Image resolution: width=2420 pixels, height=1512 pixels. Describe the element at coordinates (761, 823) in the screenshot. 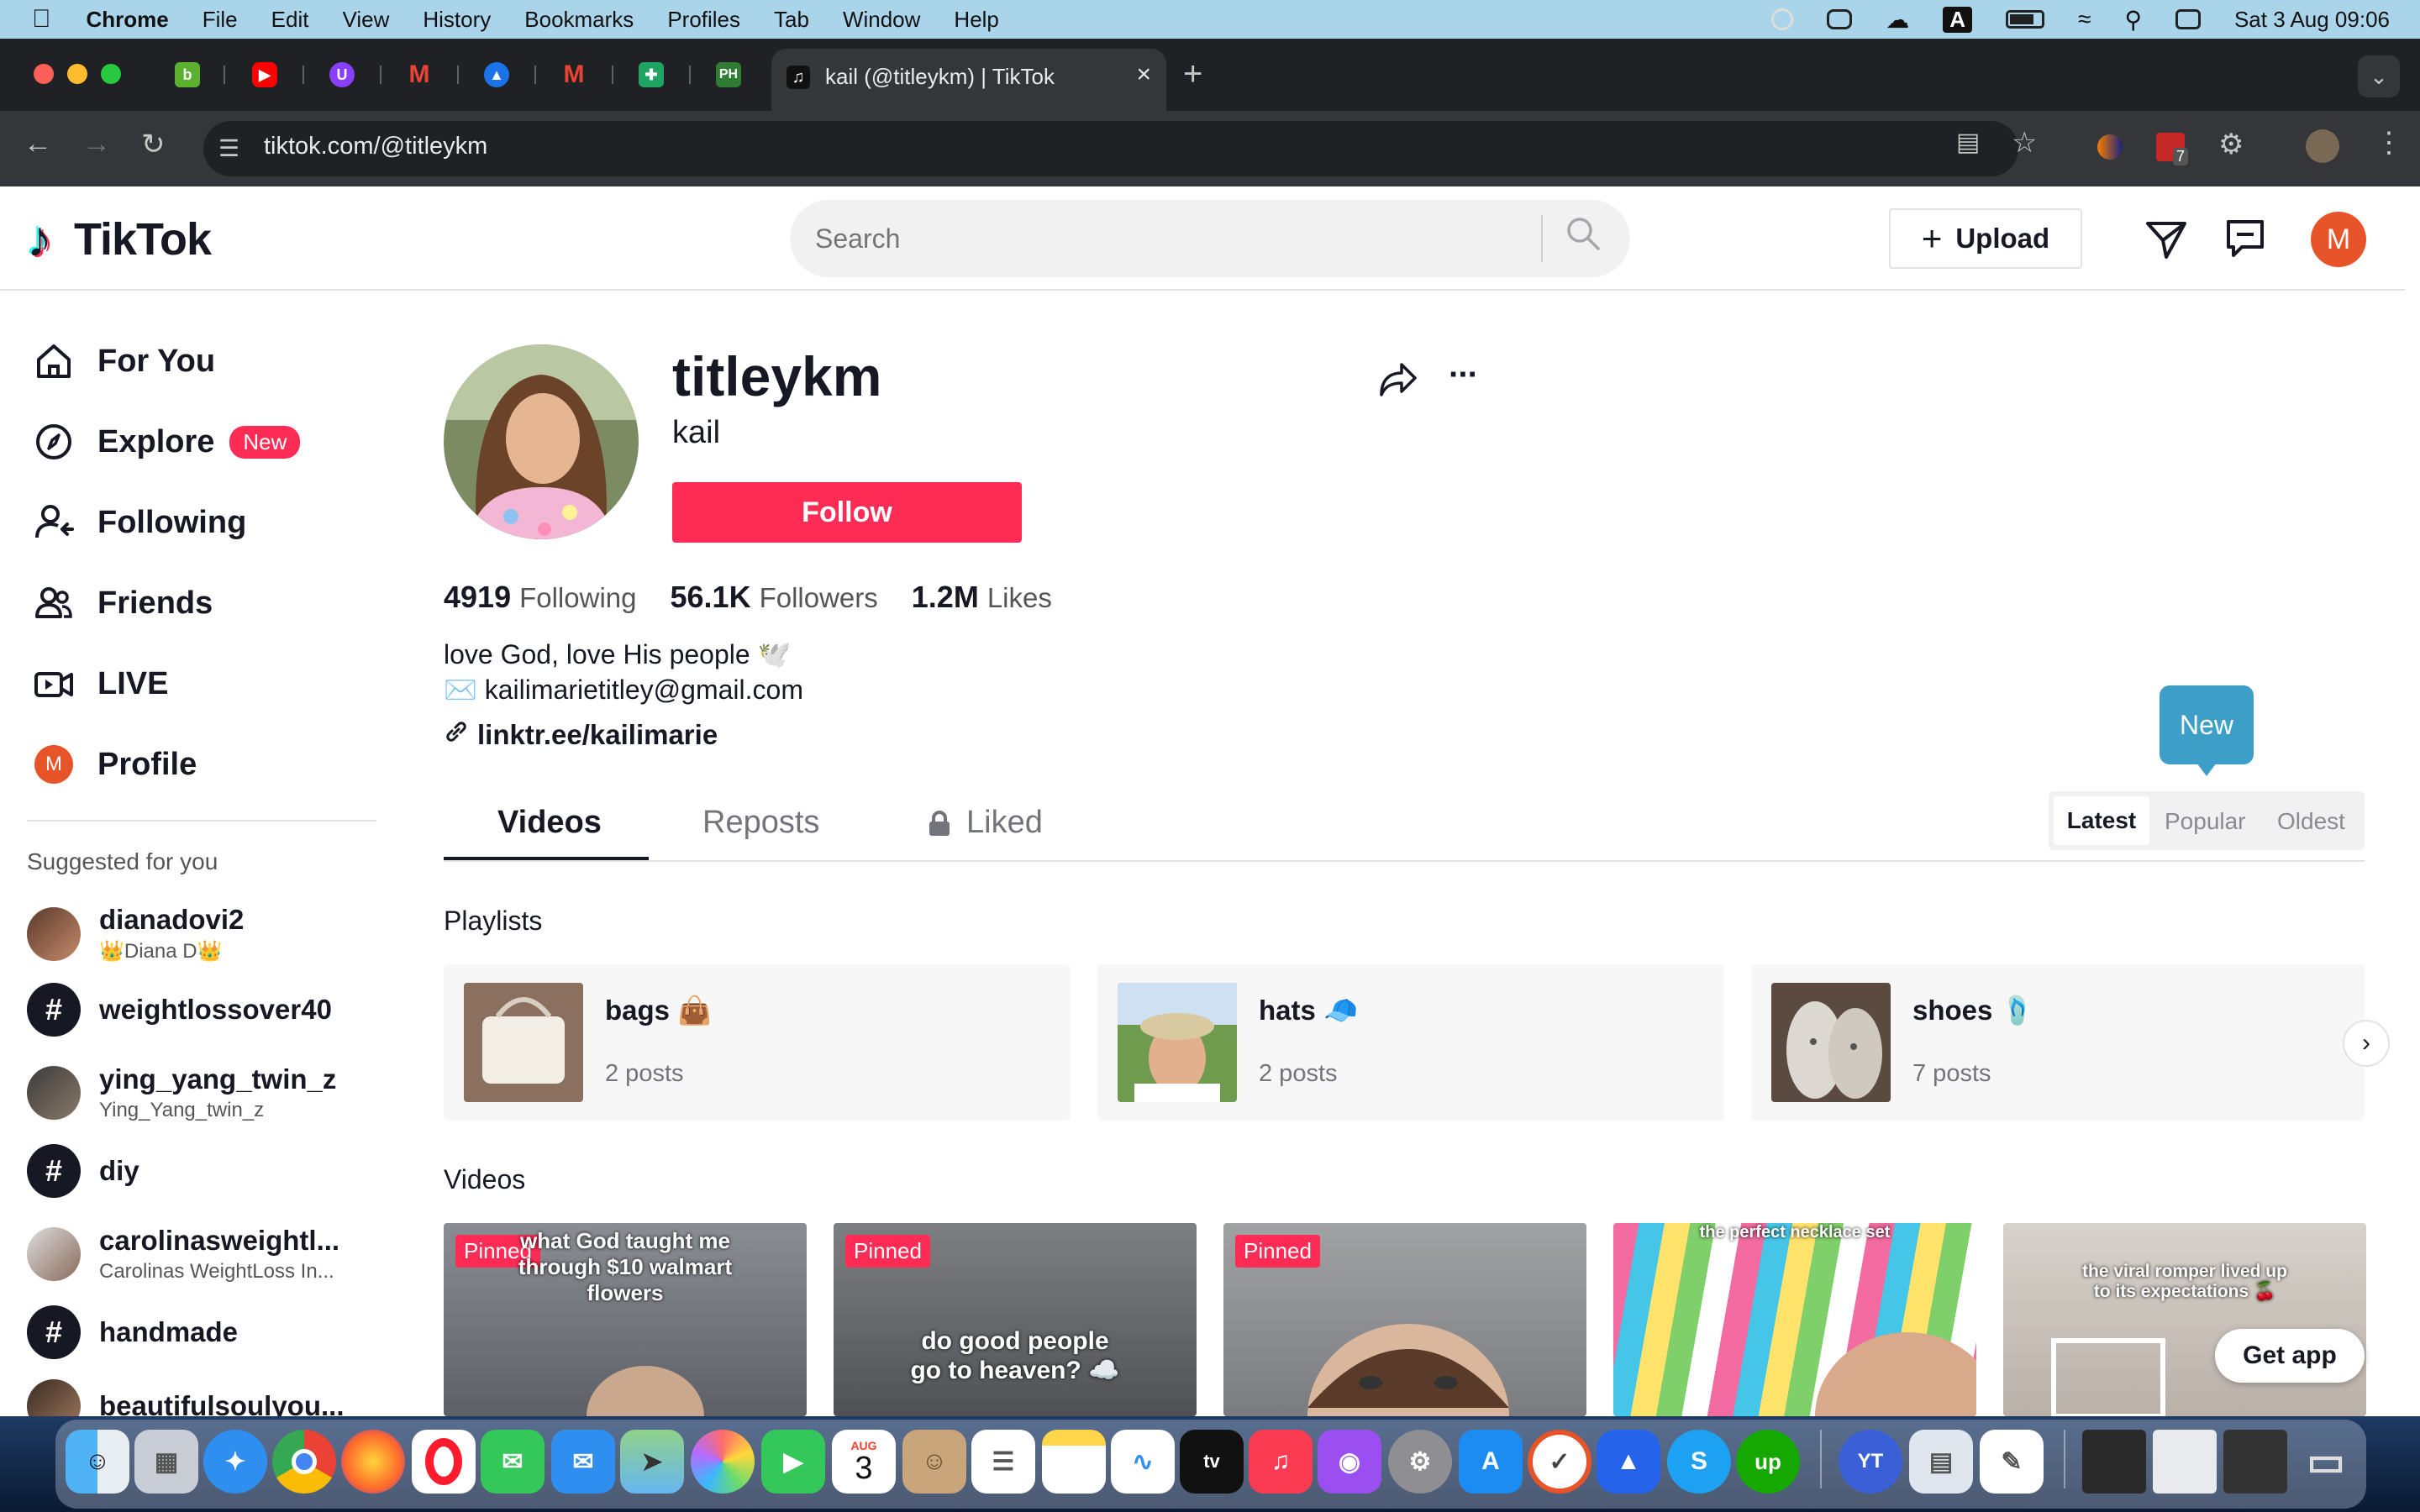

I see `tab-reposts: Reposts` at that location.